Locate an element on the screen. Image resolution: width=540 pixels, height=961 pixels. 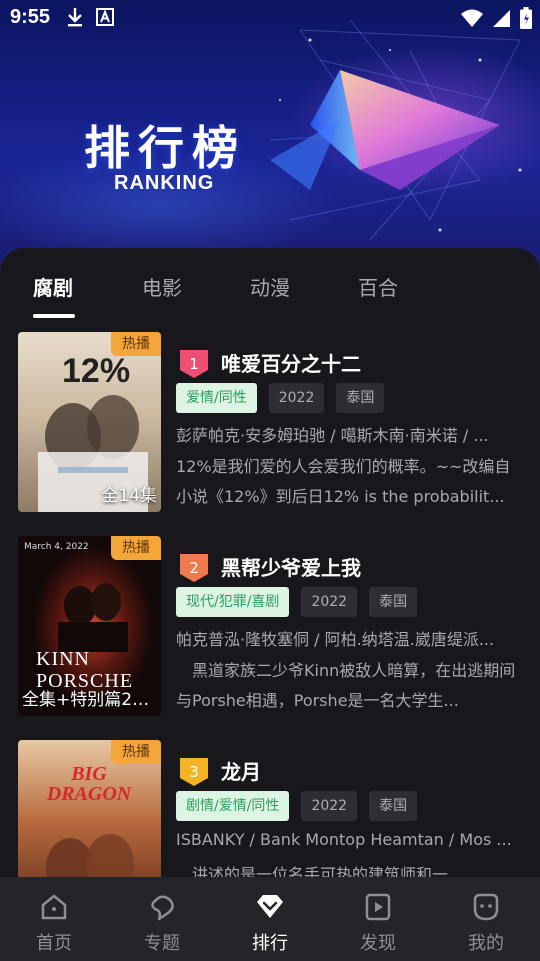
rank-badge: 2 is located at coordinates (194, 568).